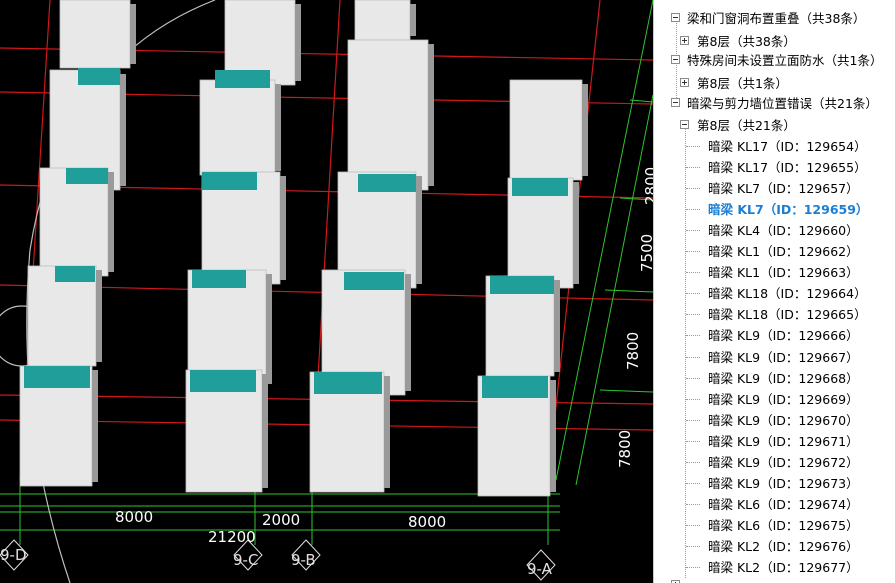  Describe the element at coordinates (783, 483) in the screenshot. I see `tree-item-label: 暗梁 KL9（ID：129673）` at that location.